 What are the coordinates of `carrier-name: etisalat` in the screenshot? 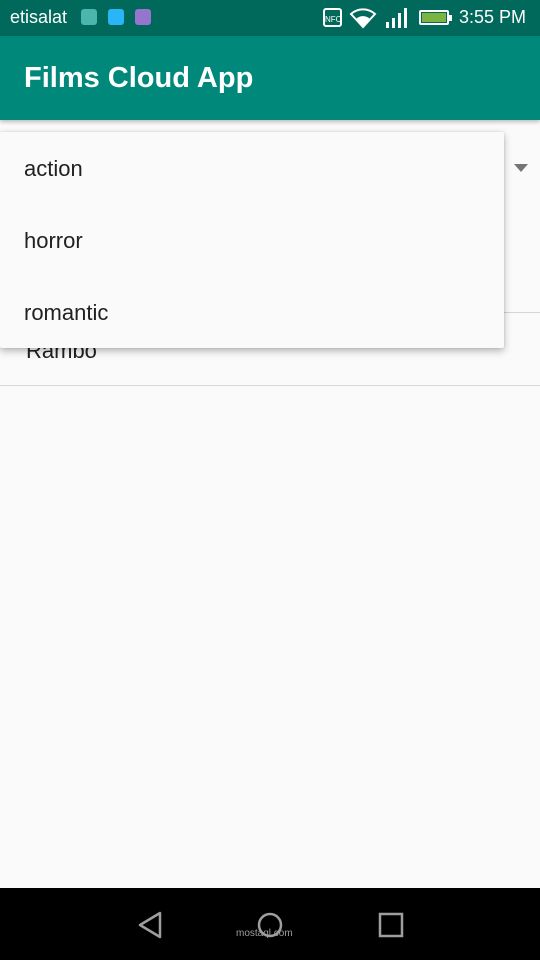 It's located at (39, 17).